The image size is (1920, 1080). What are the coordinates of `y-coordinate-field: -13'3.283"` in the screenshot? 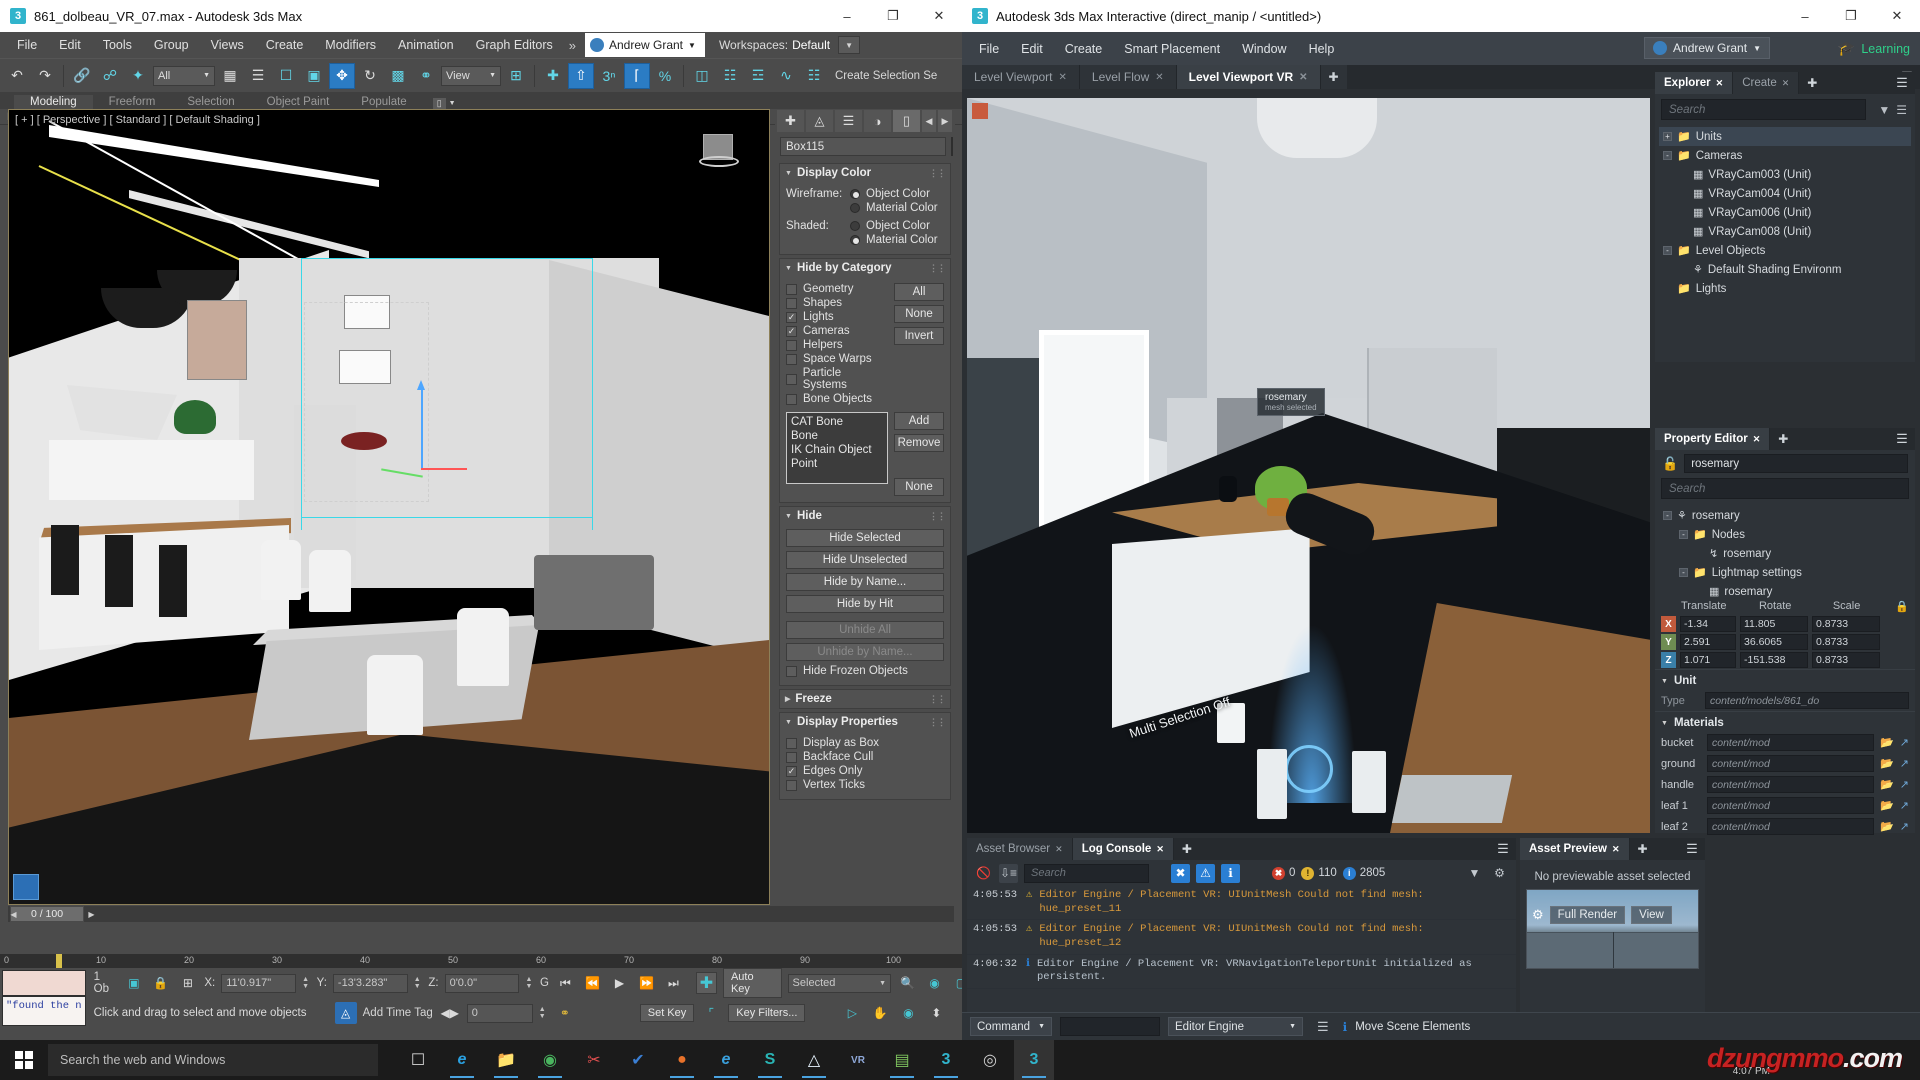 It's located at (370, 983).